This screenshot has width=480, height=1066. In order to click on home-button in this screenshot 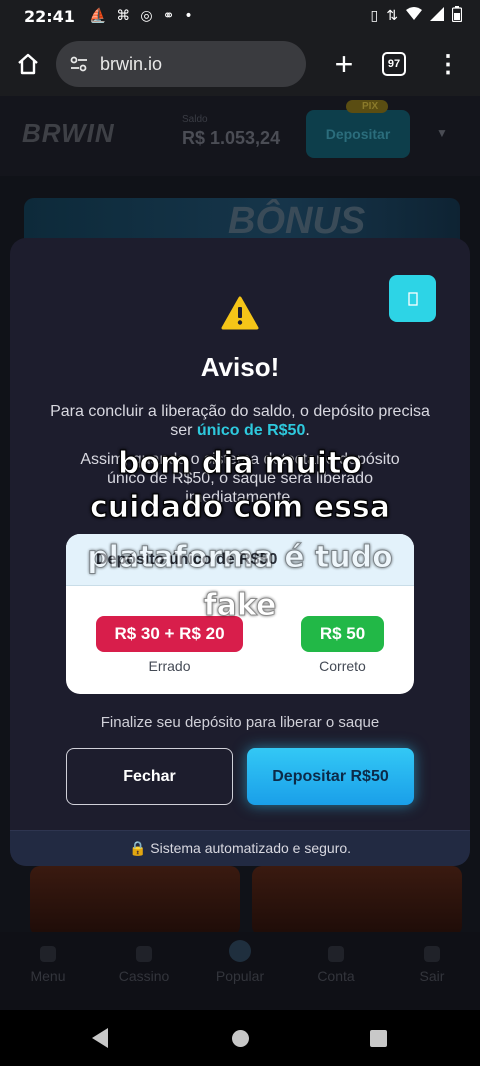, I will do `click(28, 64)`.